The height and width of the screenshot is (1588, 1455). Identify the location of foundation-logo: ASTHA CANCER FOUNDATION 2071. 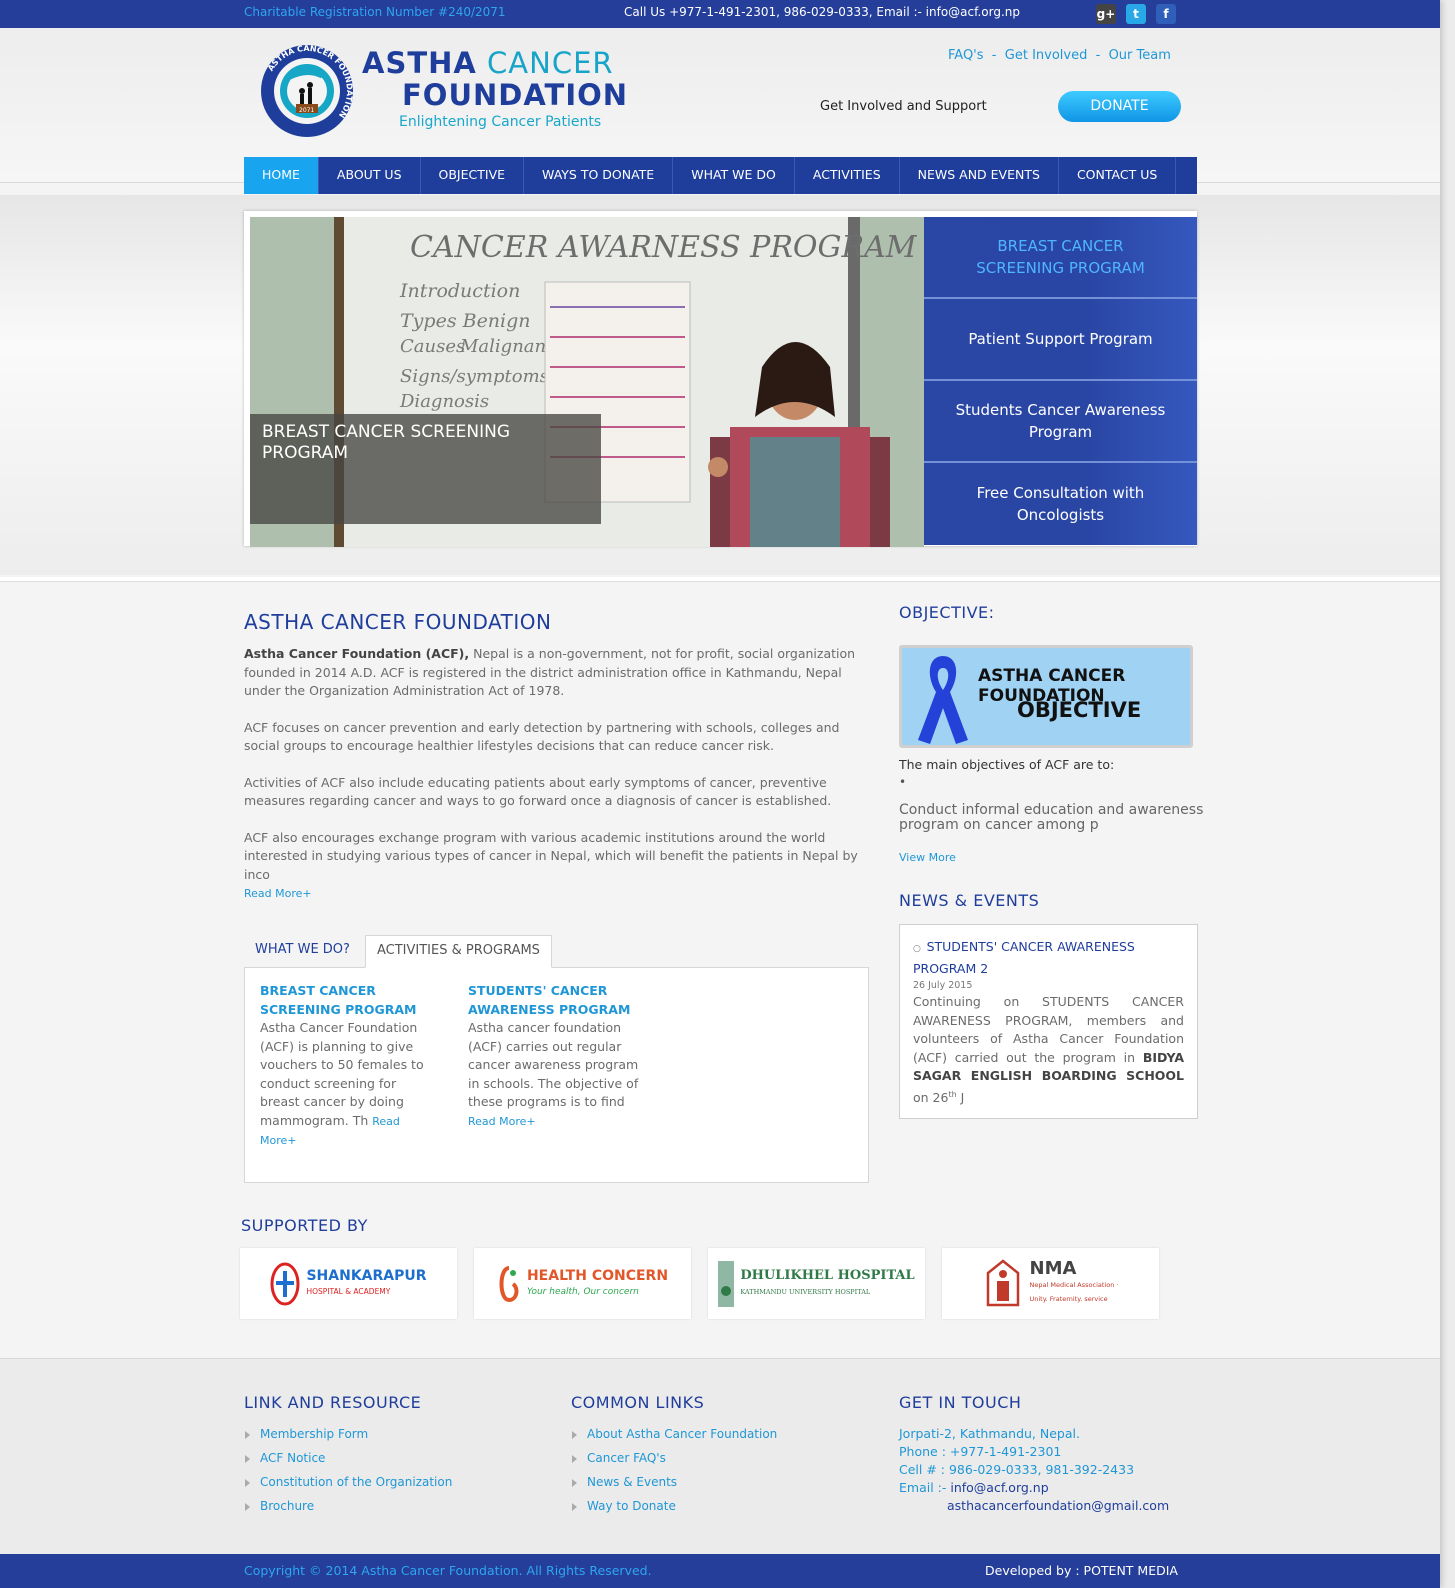
(307, 91).